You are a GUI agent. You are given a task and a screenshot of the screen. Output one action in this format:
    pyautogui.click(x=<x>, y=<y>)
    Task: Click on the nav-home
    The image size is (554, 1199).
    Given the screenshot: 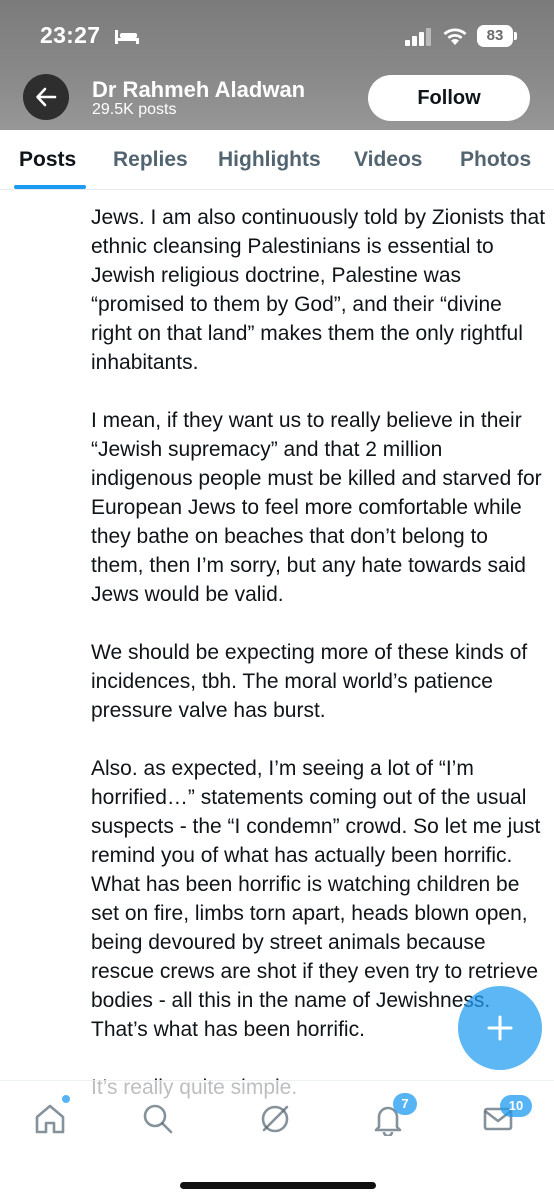 What is the action you would take?
    pyautogui.click(x=50, y=1119)
    